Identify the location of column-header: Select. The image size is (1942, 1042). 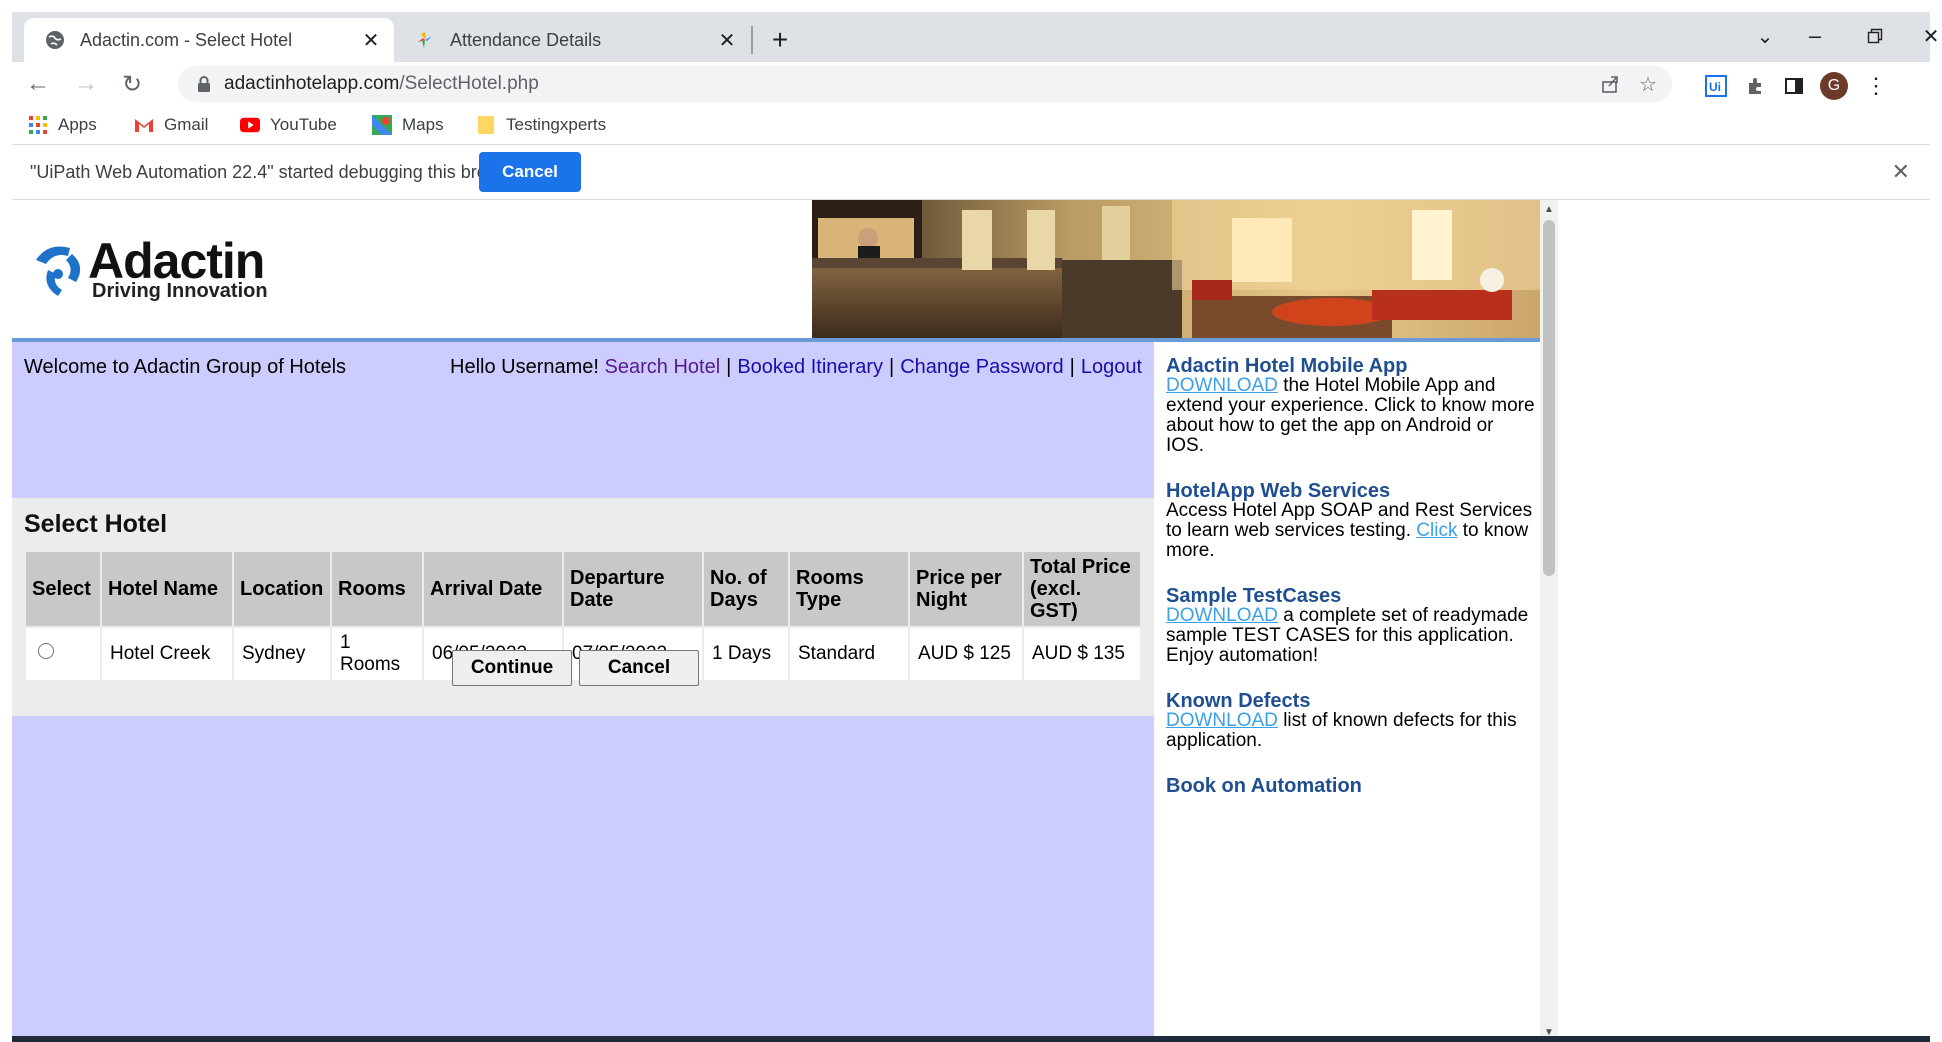
(63, 589).